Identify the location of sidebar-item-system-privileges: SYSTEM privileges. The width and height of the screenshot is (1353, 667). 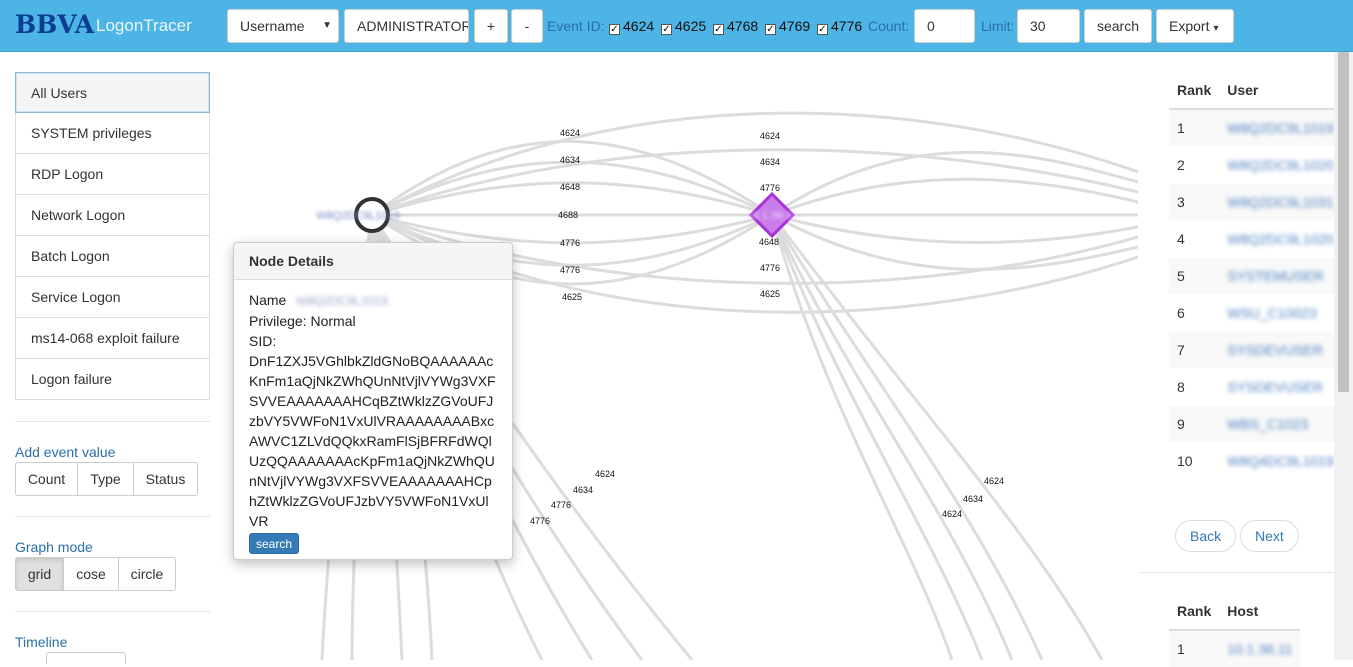
(112, 133).